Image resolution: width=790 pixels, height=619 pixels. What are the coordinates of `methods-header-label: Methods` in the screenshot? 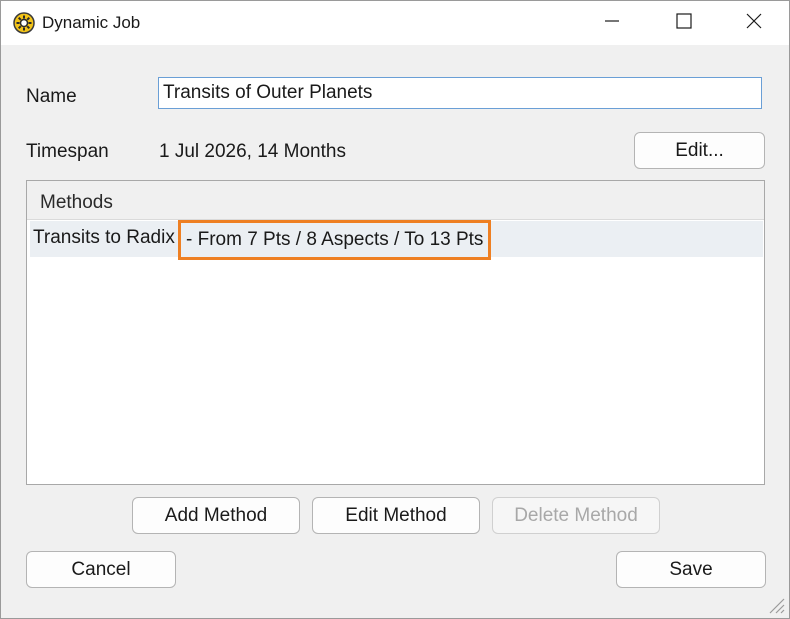 It's located at (76, 202).